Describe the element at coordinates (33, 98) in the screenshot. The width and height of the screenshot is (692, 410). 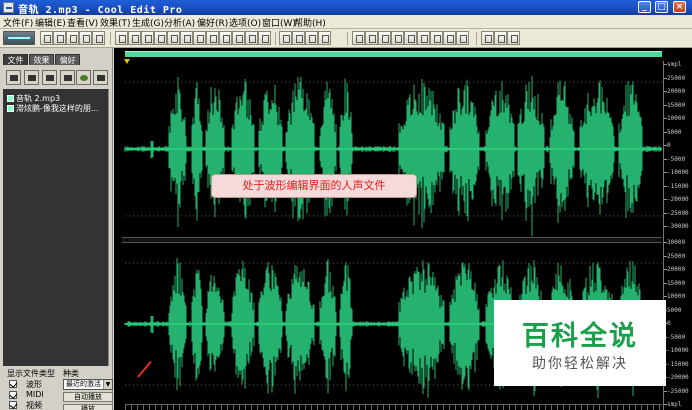
I see `list-item: 音轨 2.mp3` at that location.